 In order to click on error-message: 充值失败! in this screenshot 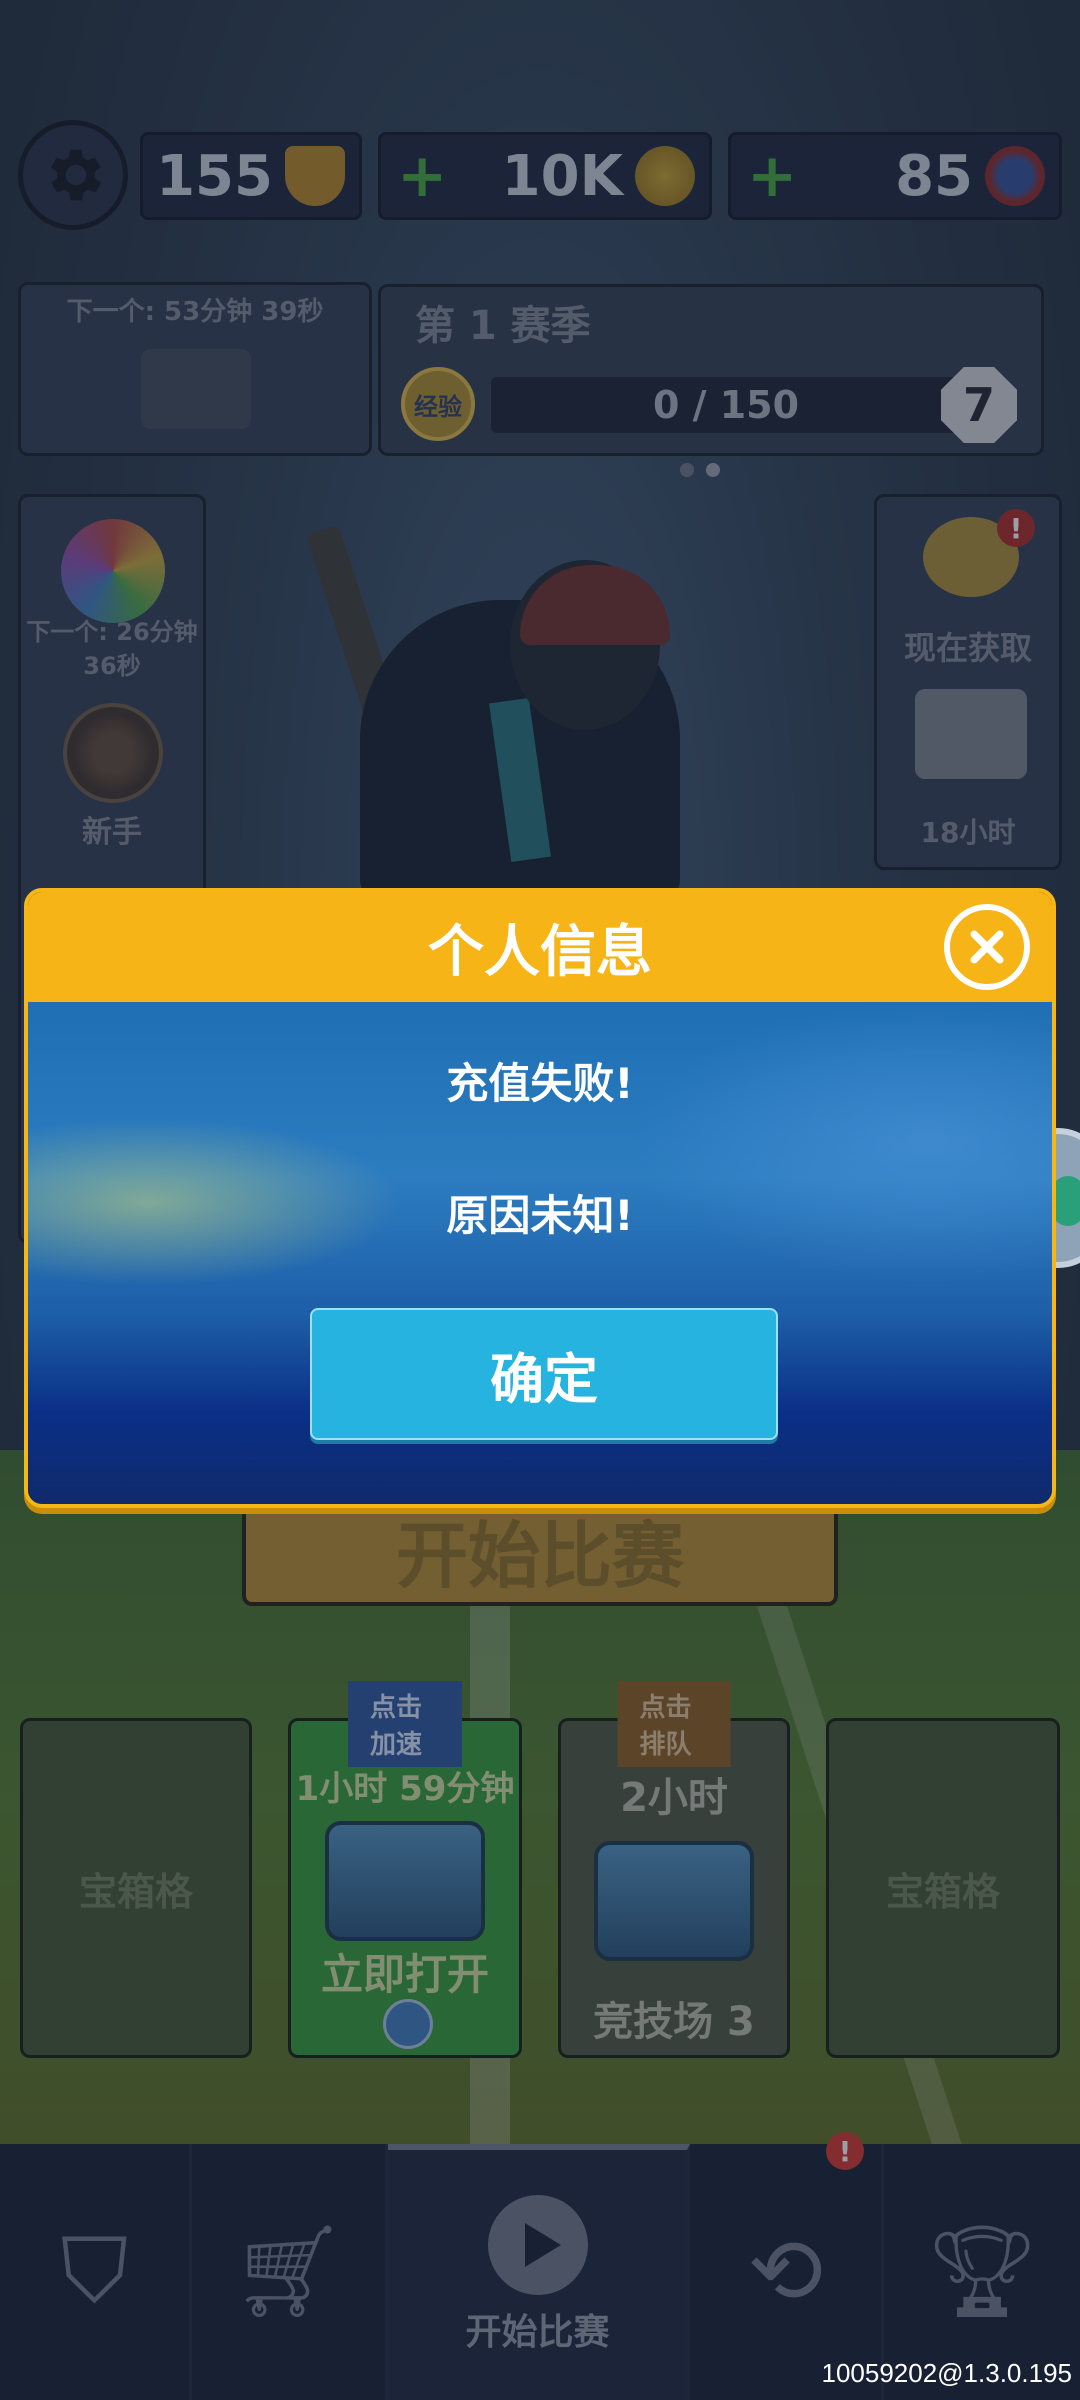, I will do `click(540, 1083)`.